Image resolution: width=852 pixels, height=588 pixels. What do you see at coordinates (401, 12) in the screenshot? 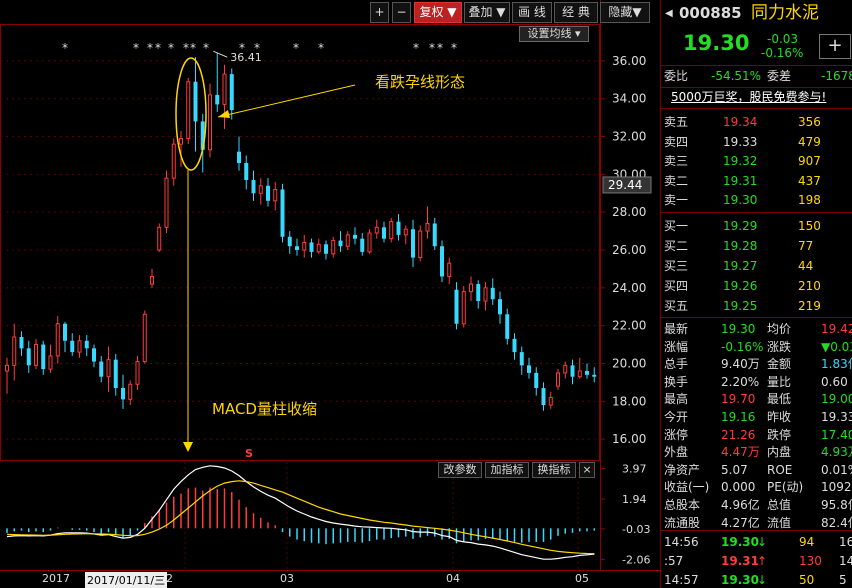
I see `zoom-out-button: −` at bounding box center [401, 12].